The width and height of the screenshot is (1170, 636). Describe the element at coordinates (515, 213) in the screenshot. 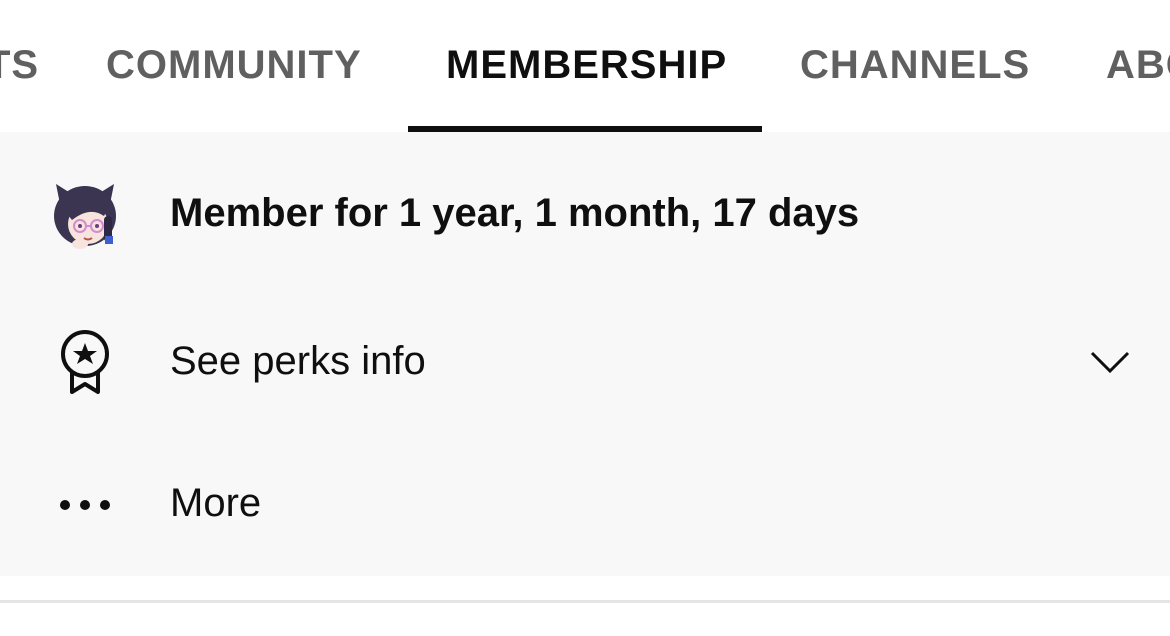

I see `member-duration-text: Member for 1 year, 1 month, 17 days` at that location.